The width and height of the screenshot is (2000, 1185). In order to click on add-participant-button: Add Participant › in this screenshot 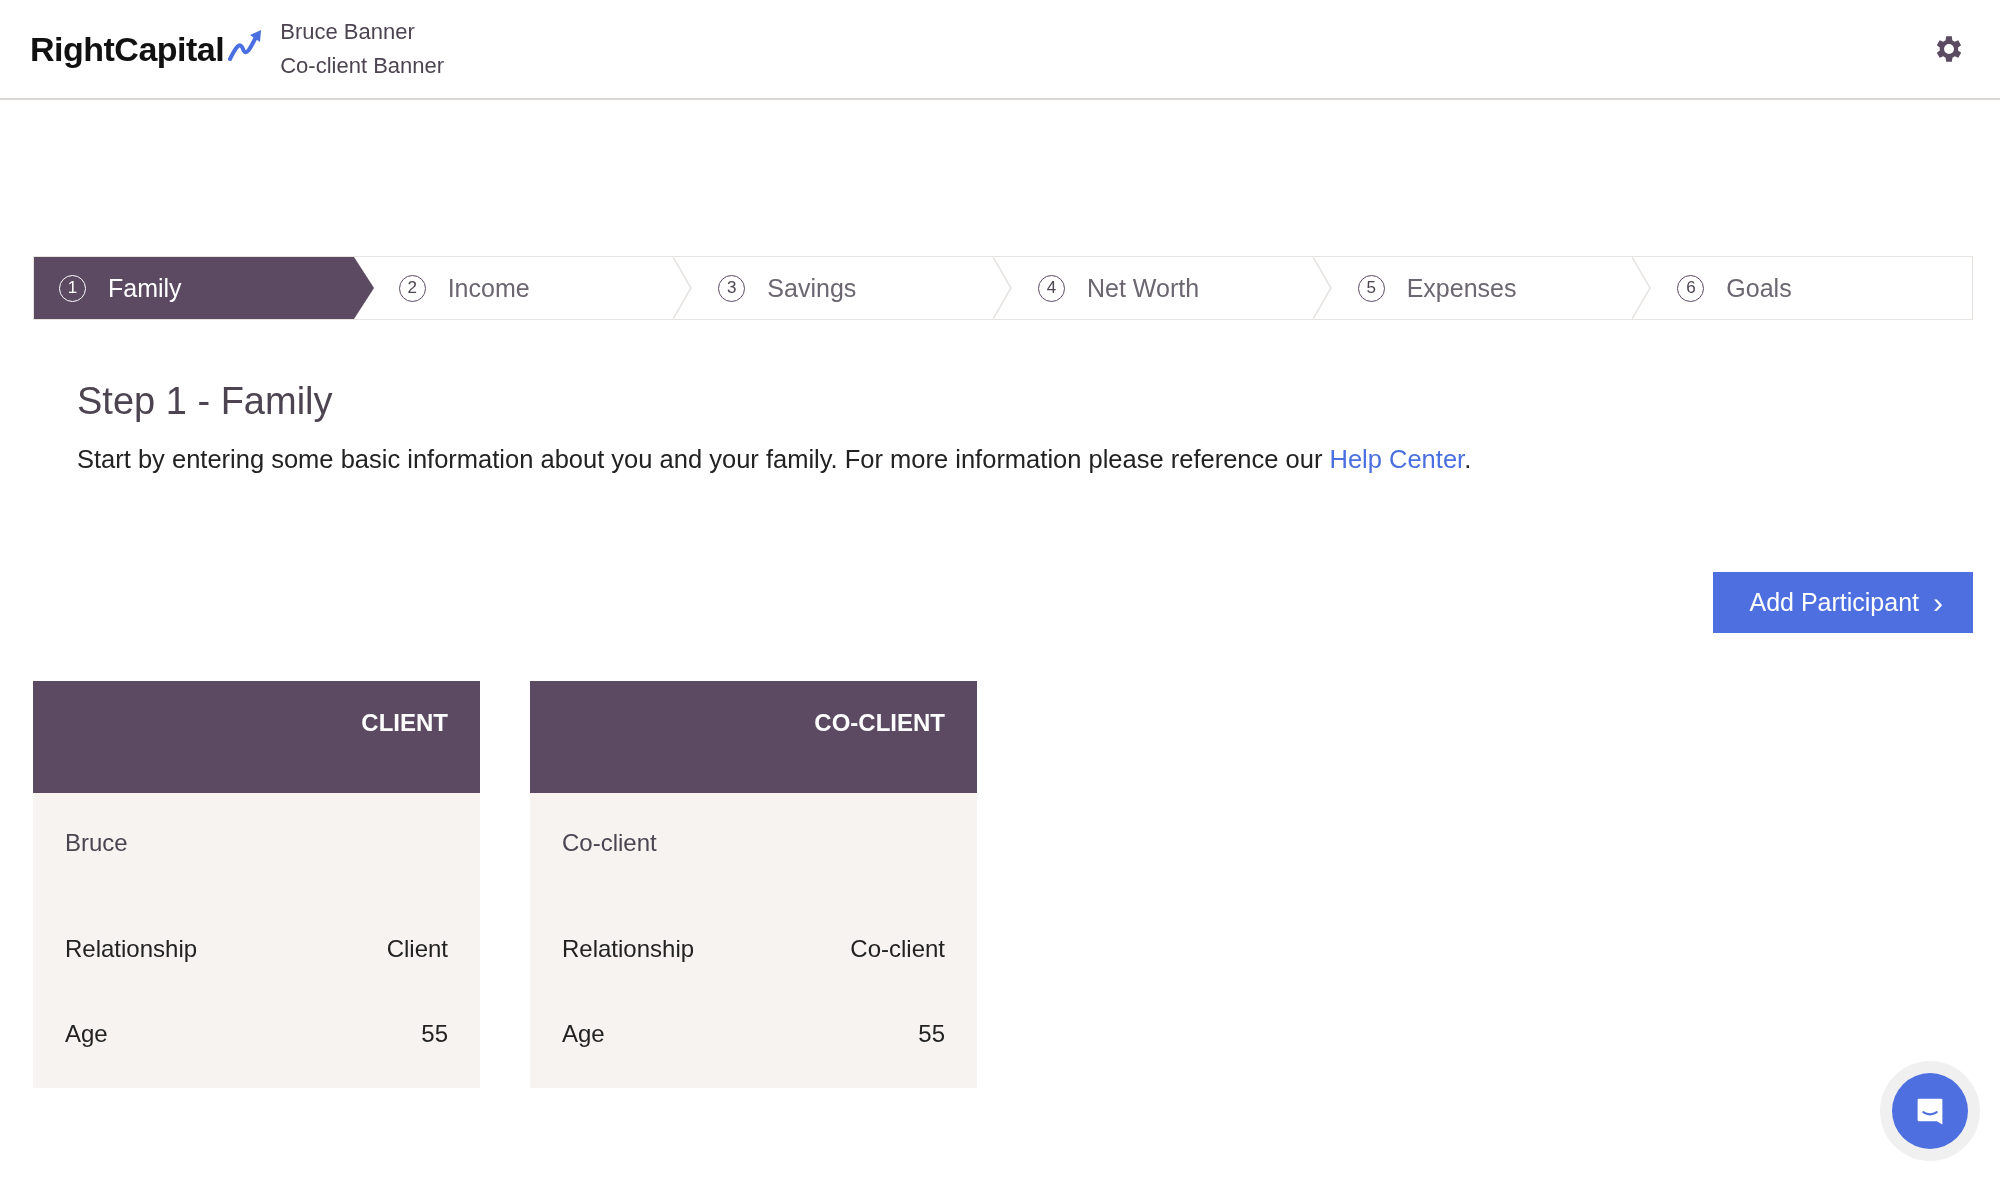, I will do `click(1843, 602)`.